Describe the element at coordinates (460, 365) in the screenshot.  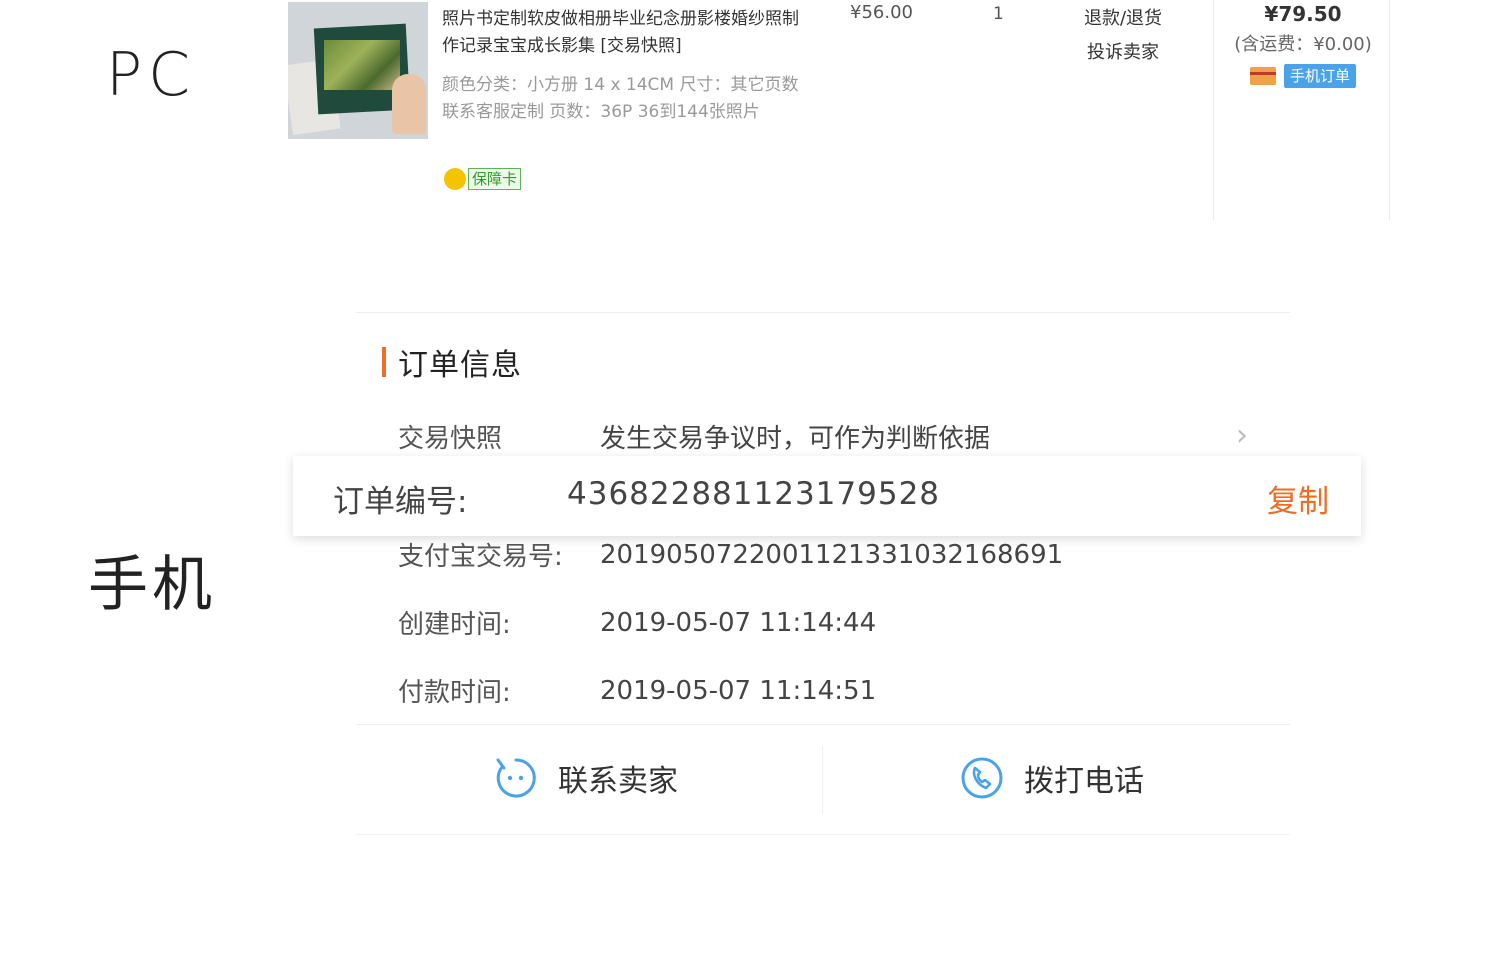
I see `section-title: 订单信息` at that location.